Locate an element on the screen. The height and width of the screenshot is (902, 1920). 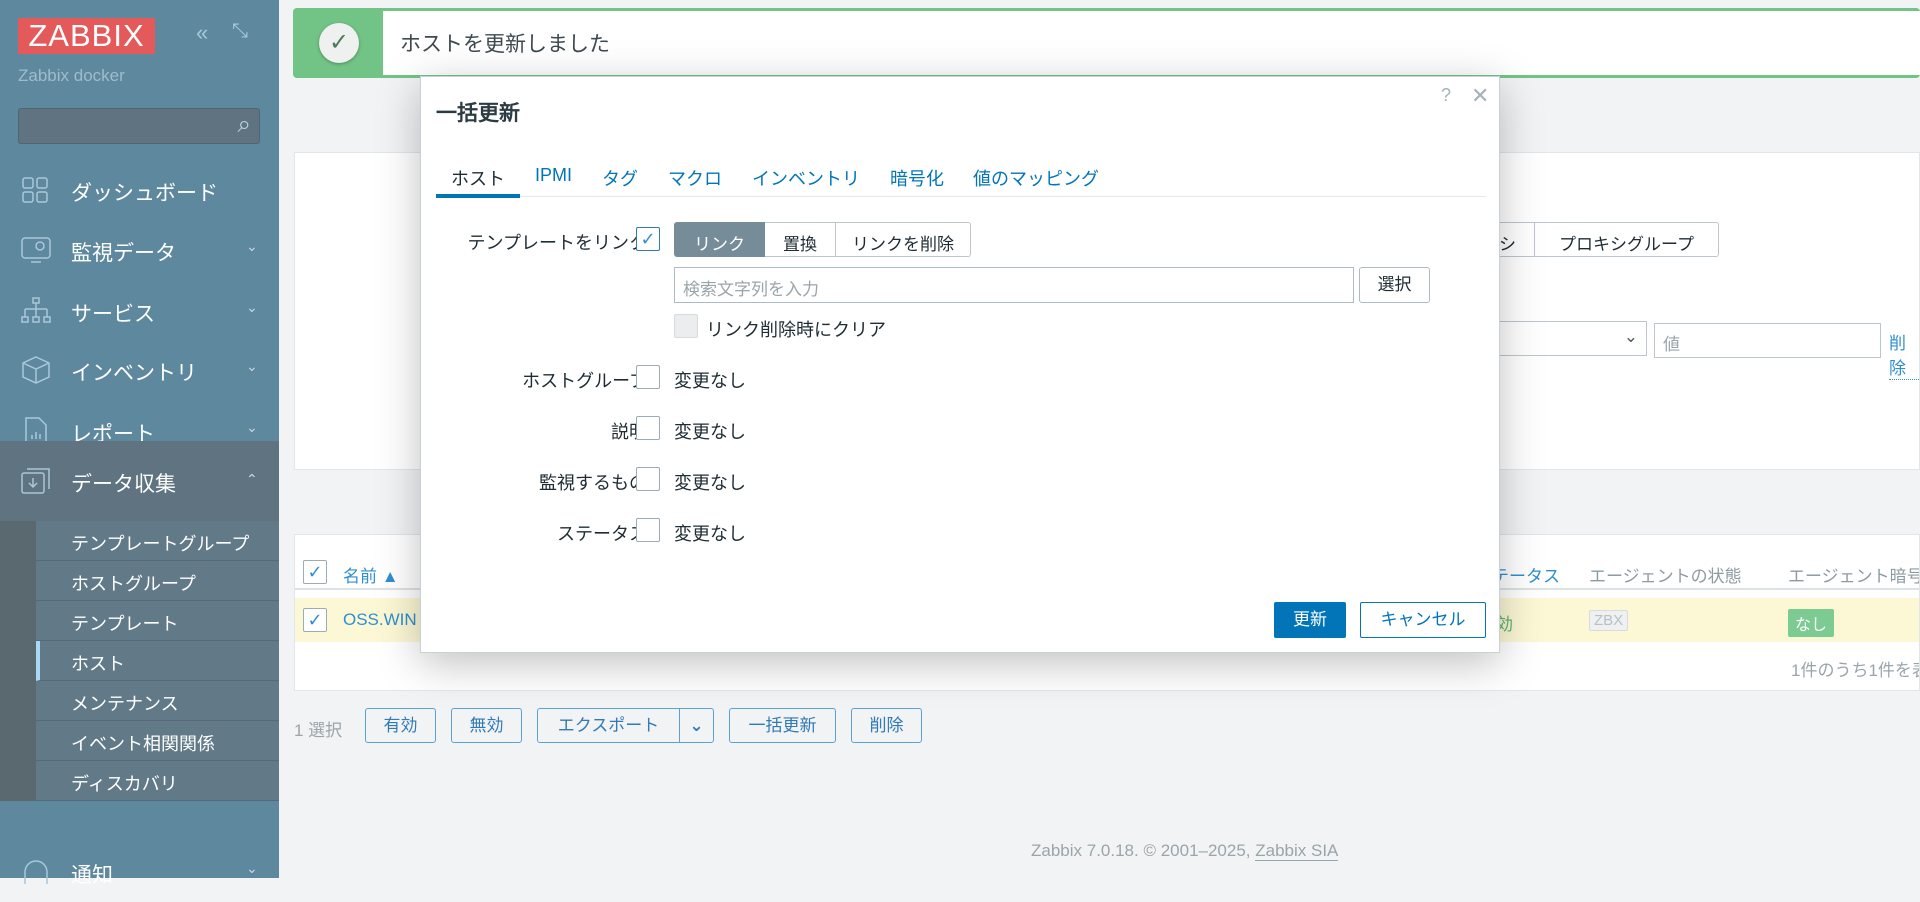
host-groups-checkbox is located at coordinates (648, 377).